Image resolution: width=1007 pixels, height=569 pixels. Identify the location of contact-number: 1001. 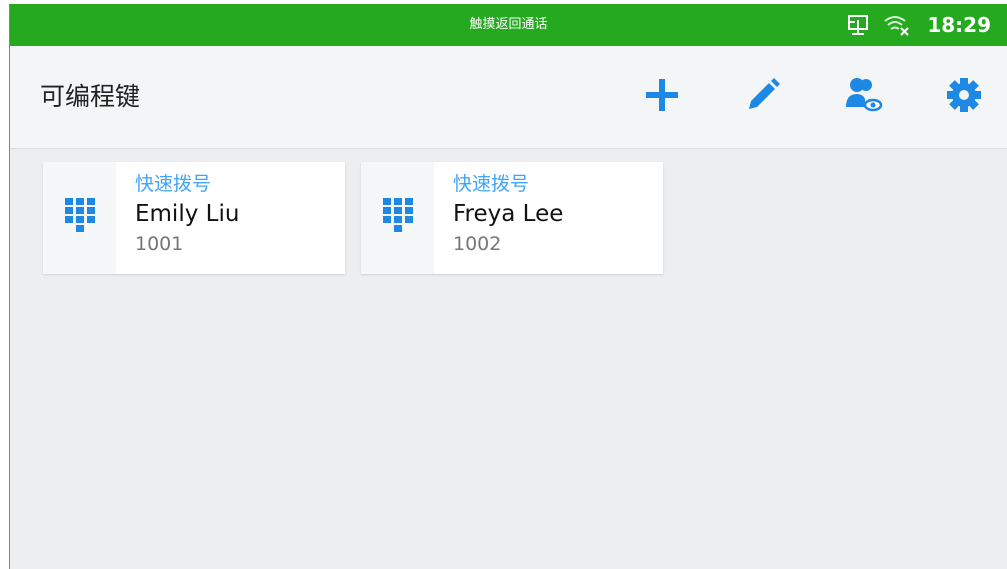
(159, 244).